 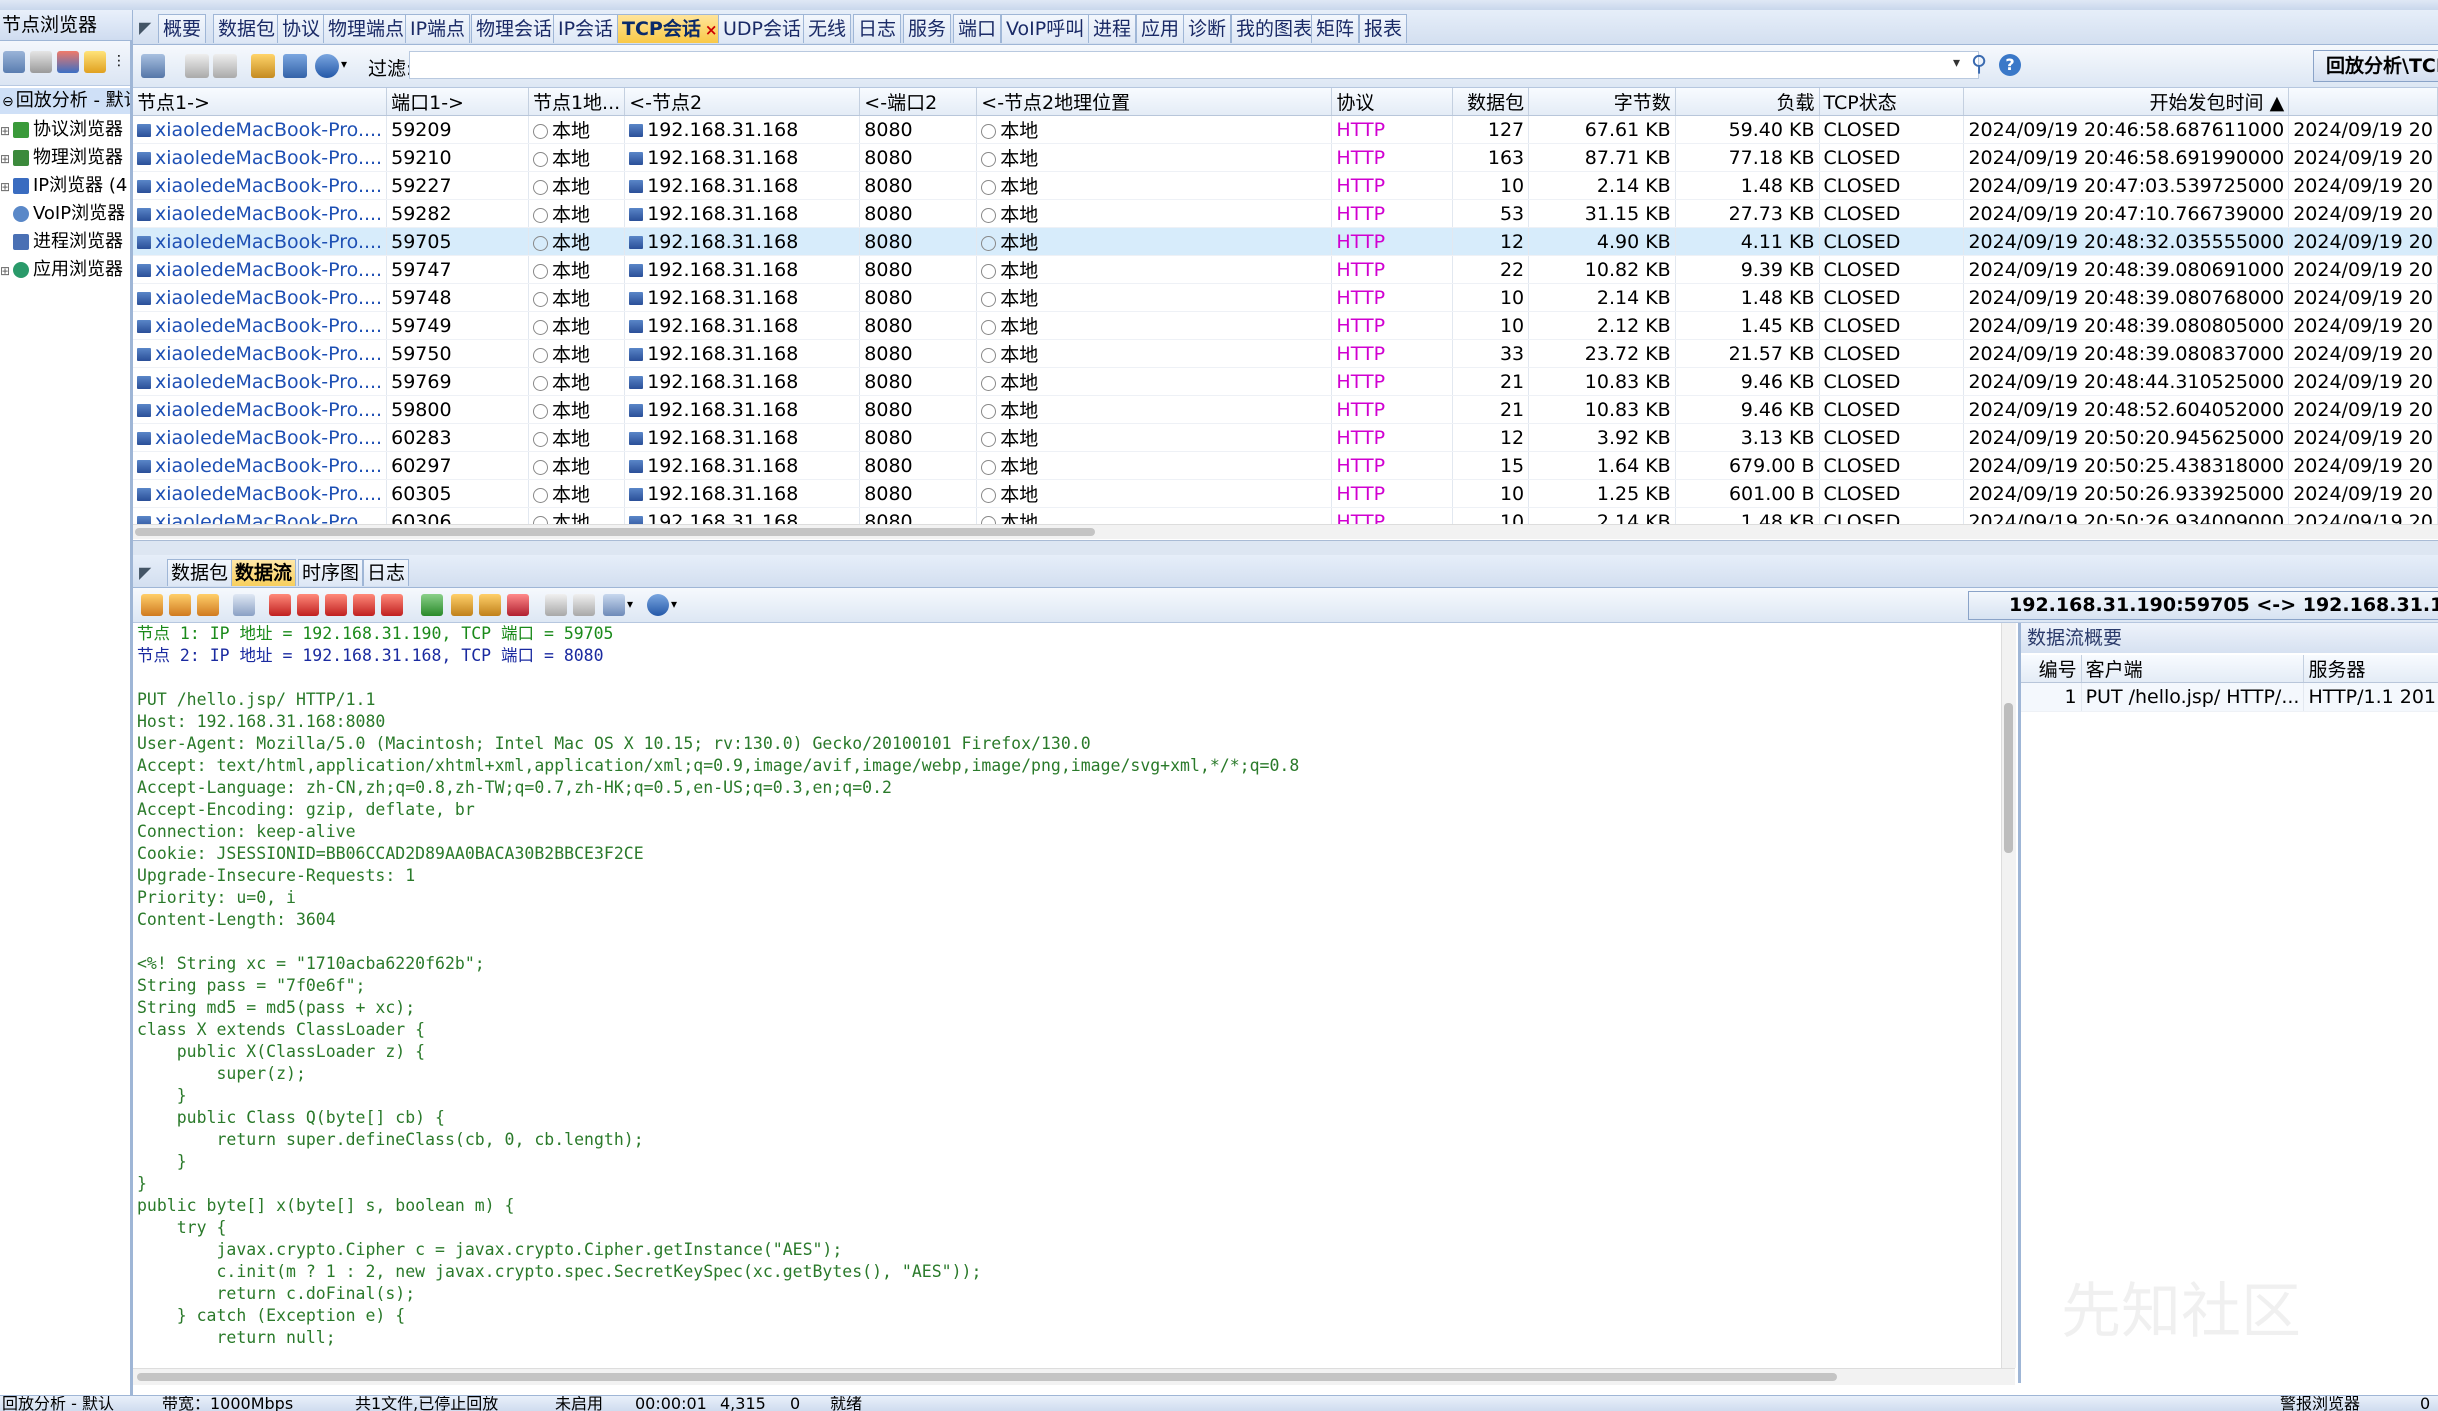 I want to click on summary-col-number: 编号, so click(x=2051, y=669).